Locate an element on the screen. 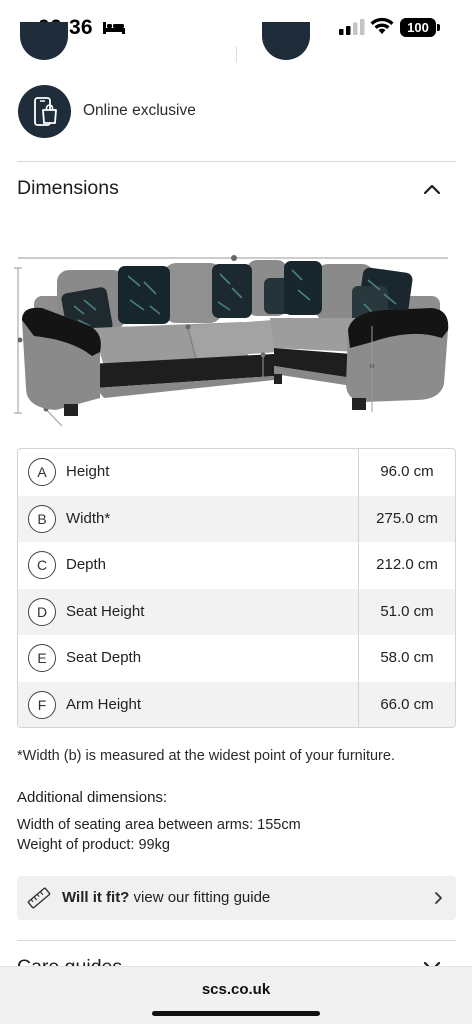 The height and width of the screenshot is (1024, 472). dimension-name: Width* is located at coordinates (88, 518).